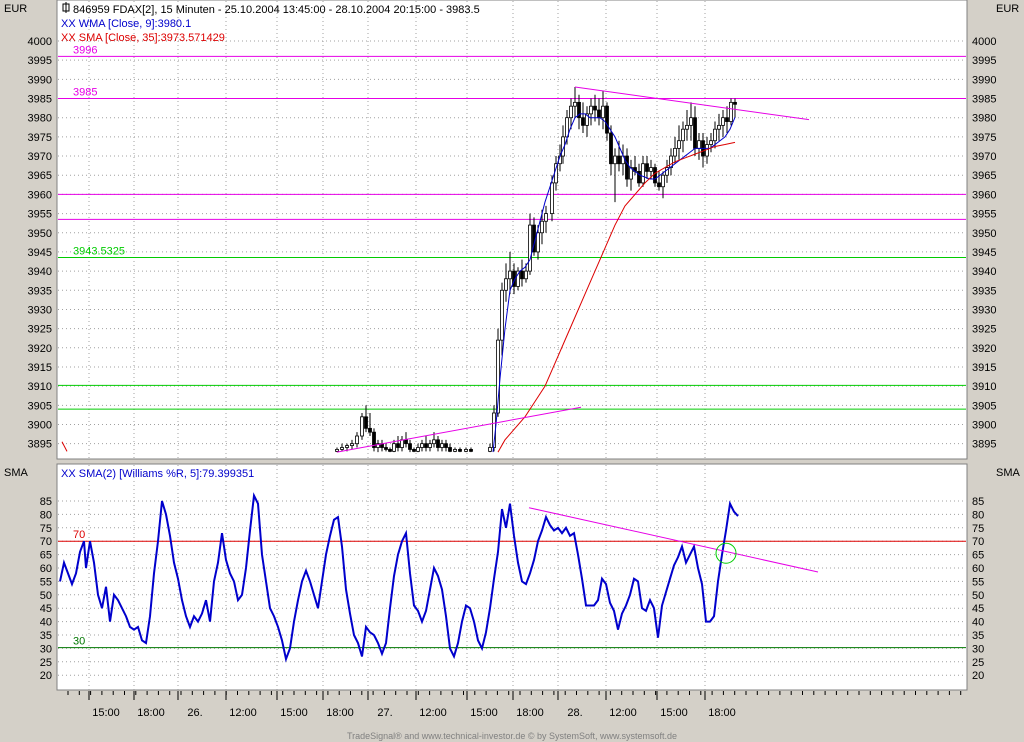 This screenshot has width=1024, height=742. Describe the element at coordinates (978, 542) in the screenshot. I see `indicator-tick-right: 70` at that location.